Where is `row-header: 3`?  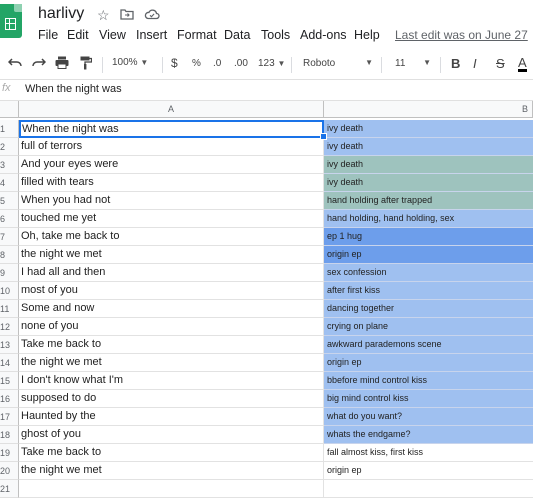
row-header: 3 is located at coordinates (9, 165).